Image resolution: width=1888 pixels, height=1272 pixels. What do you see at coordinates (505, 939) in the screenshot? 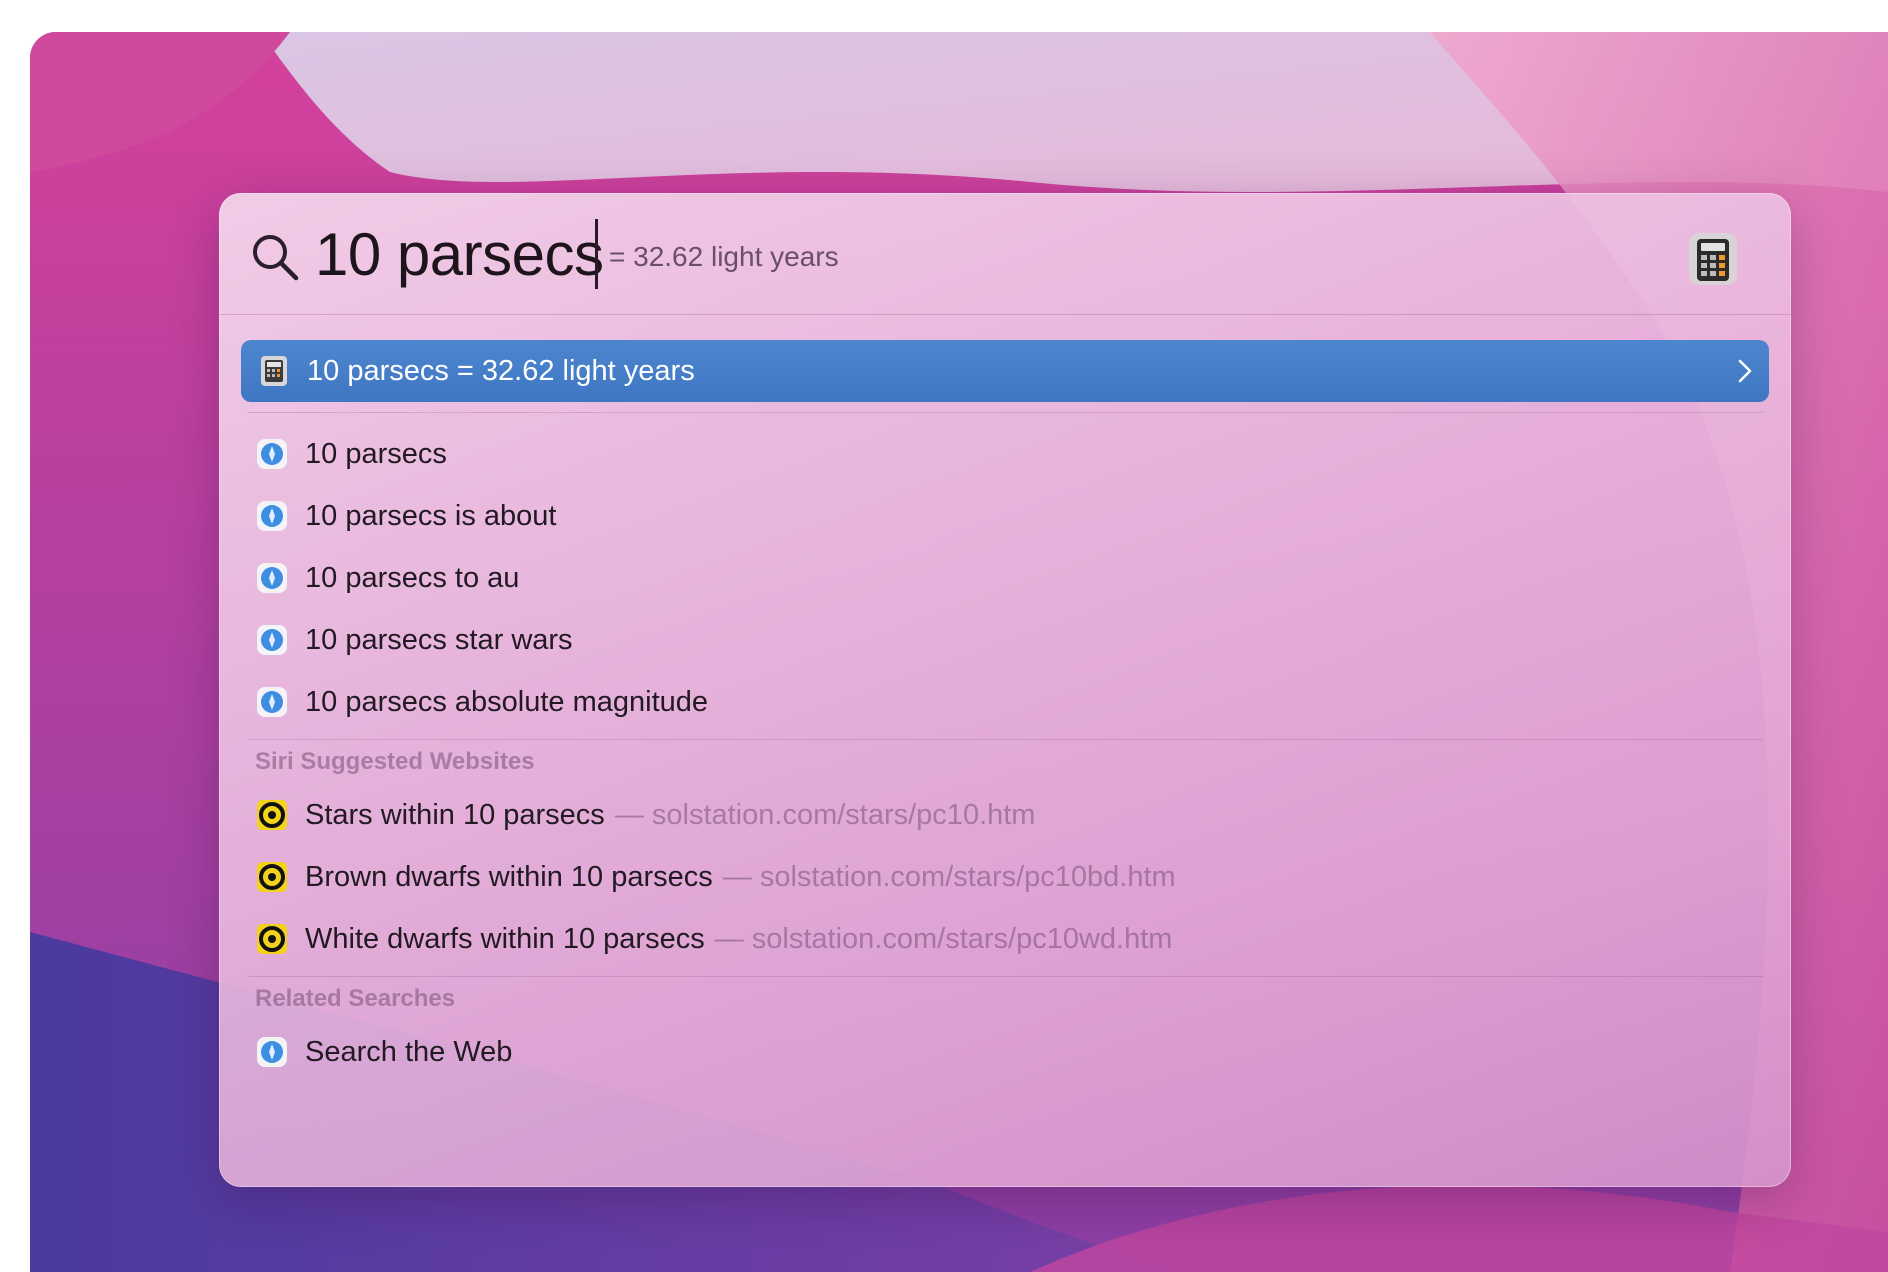
I see `website-title: White dwarfs within 10 parsecs` at bounding box center [505, 939].